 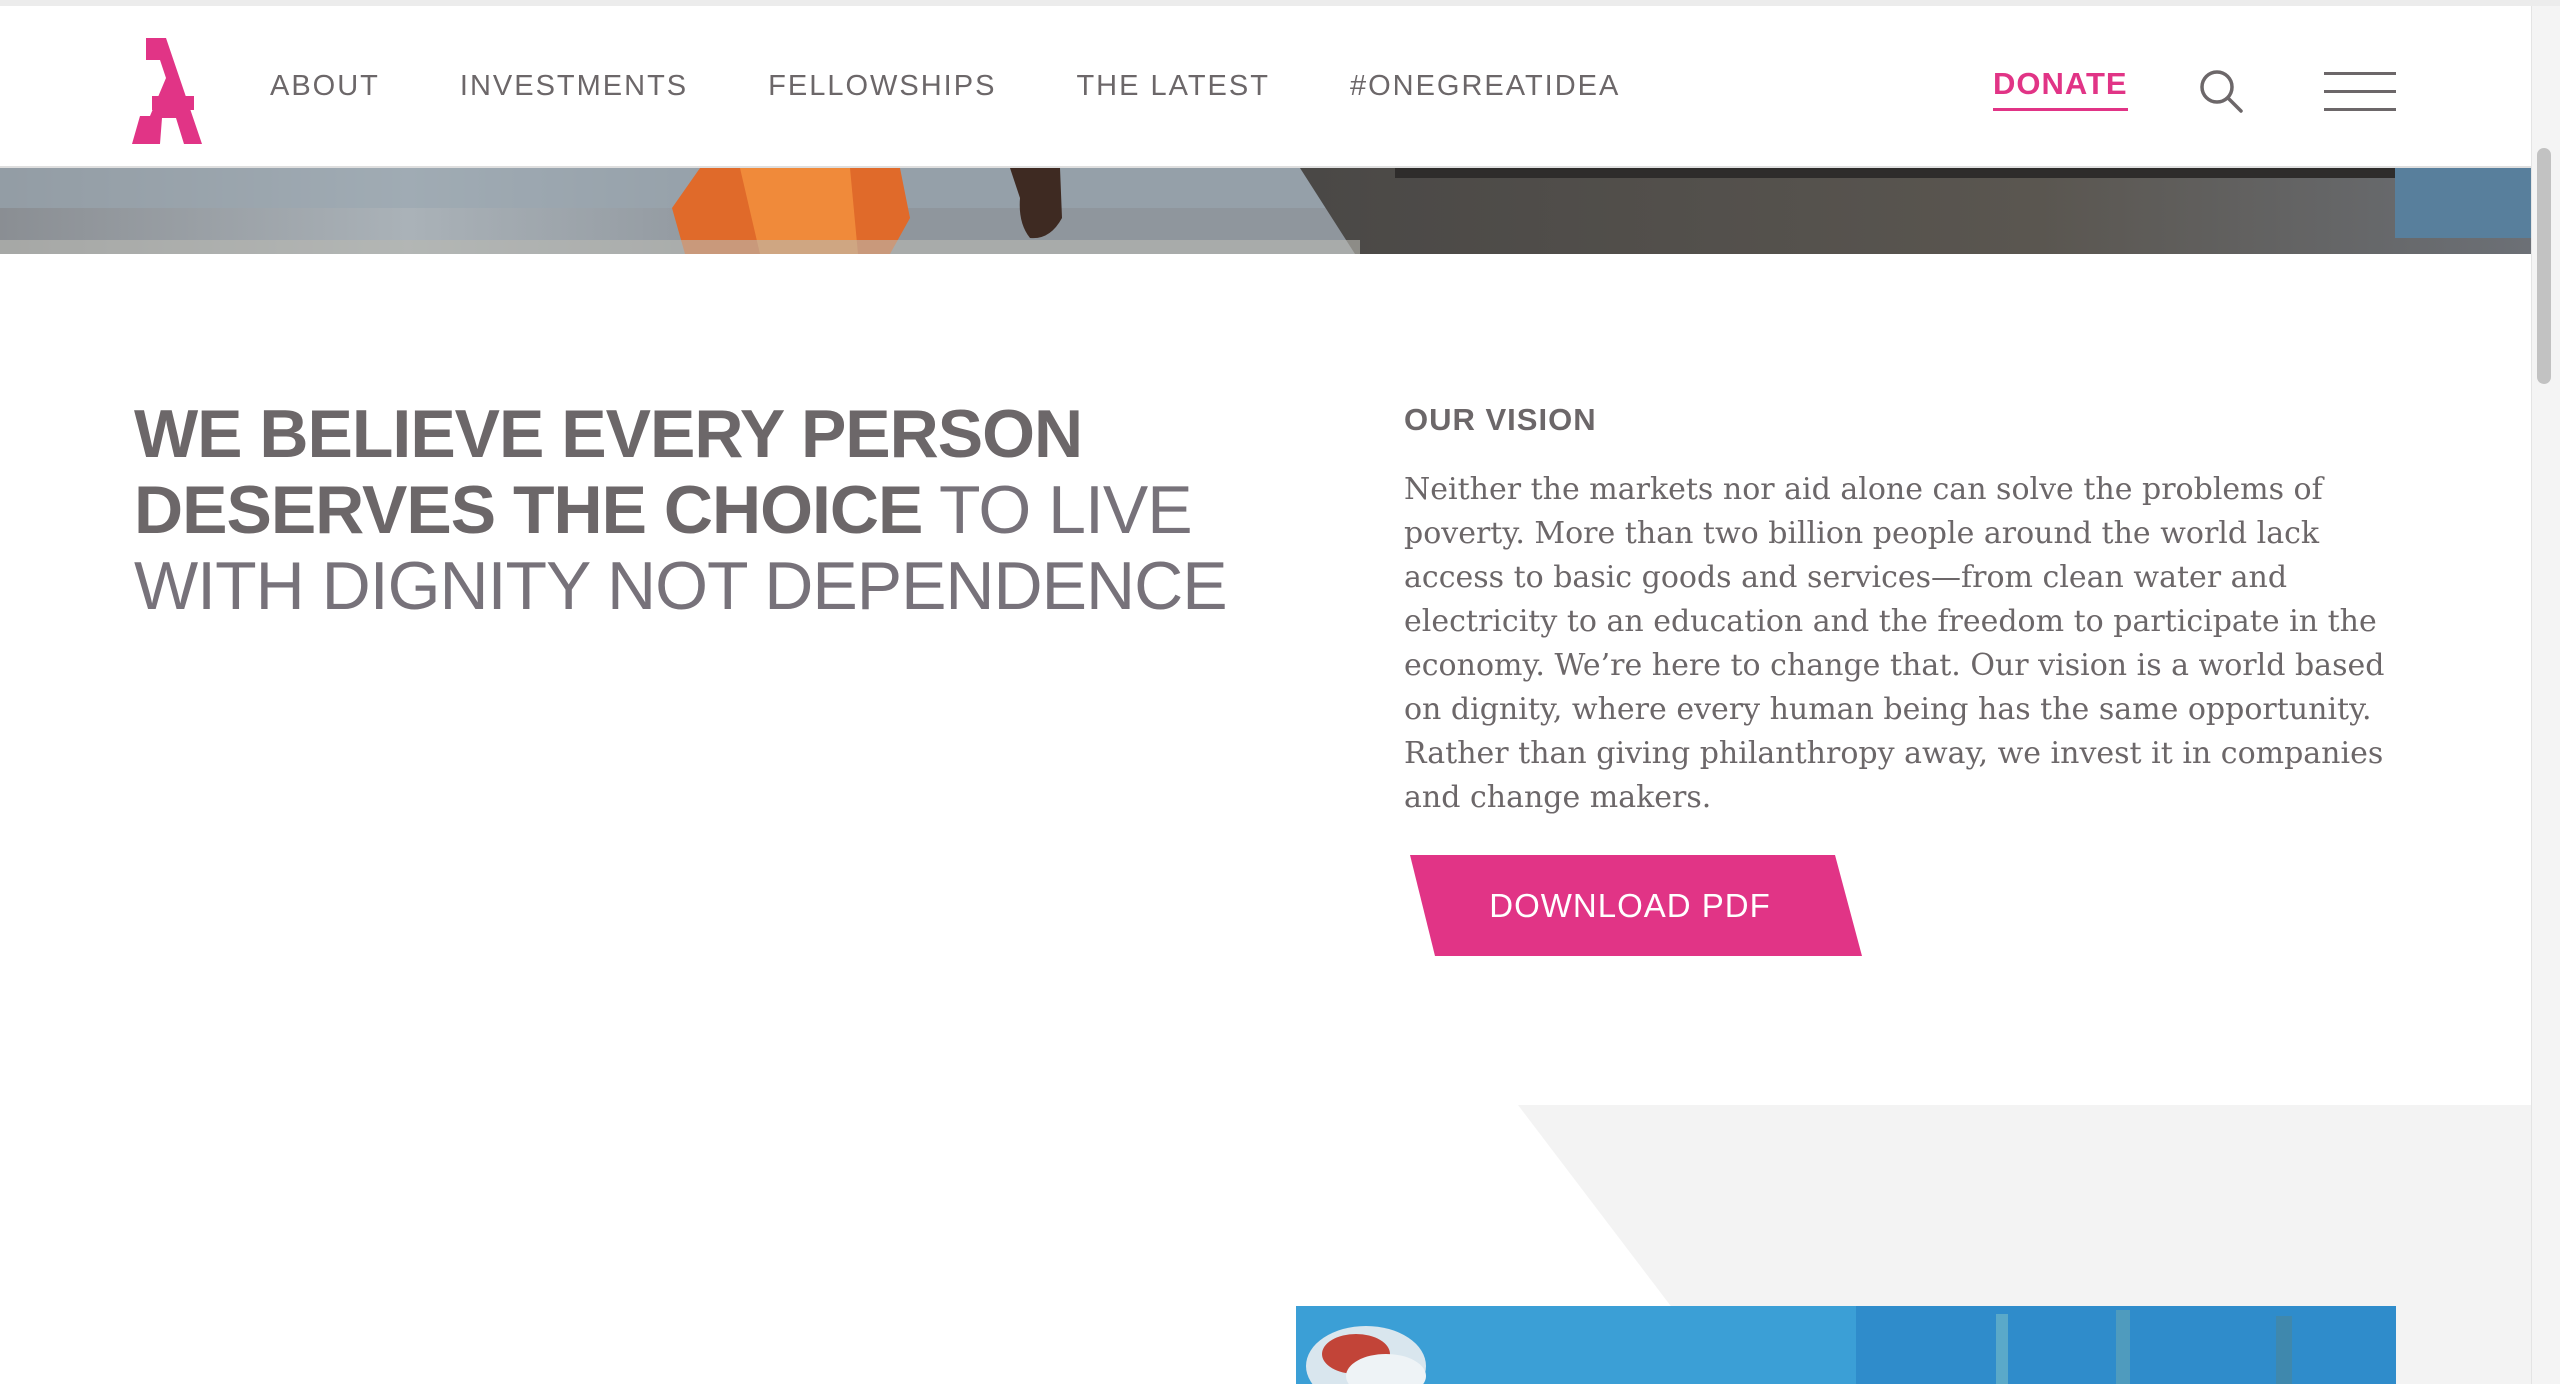 I want to click on hamburger-menu-icon, so click(x=2360, y=92).